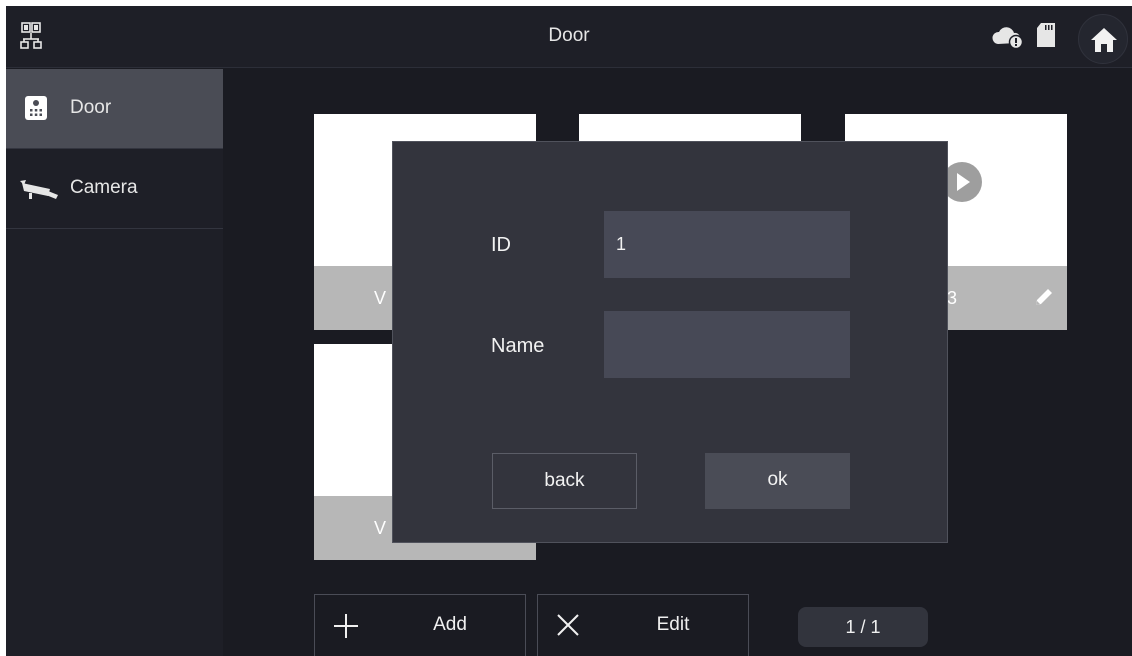  What do you see at coordinates (104, 187) in the screenshot?
I see `sidebar-item-label: Camera` at bounding box center [104, 187].